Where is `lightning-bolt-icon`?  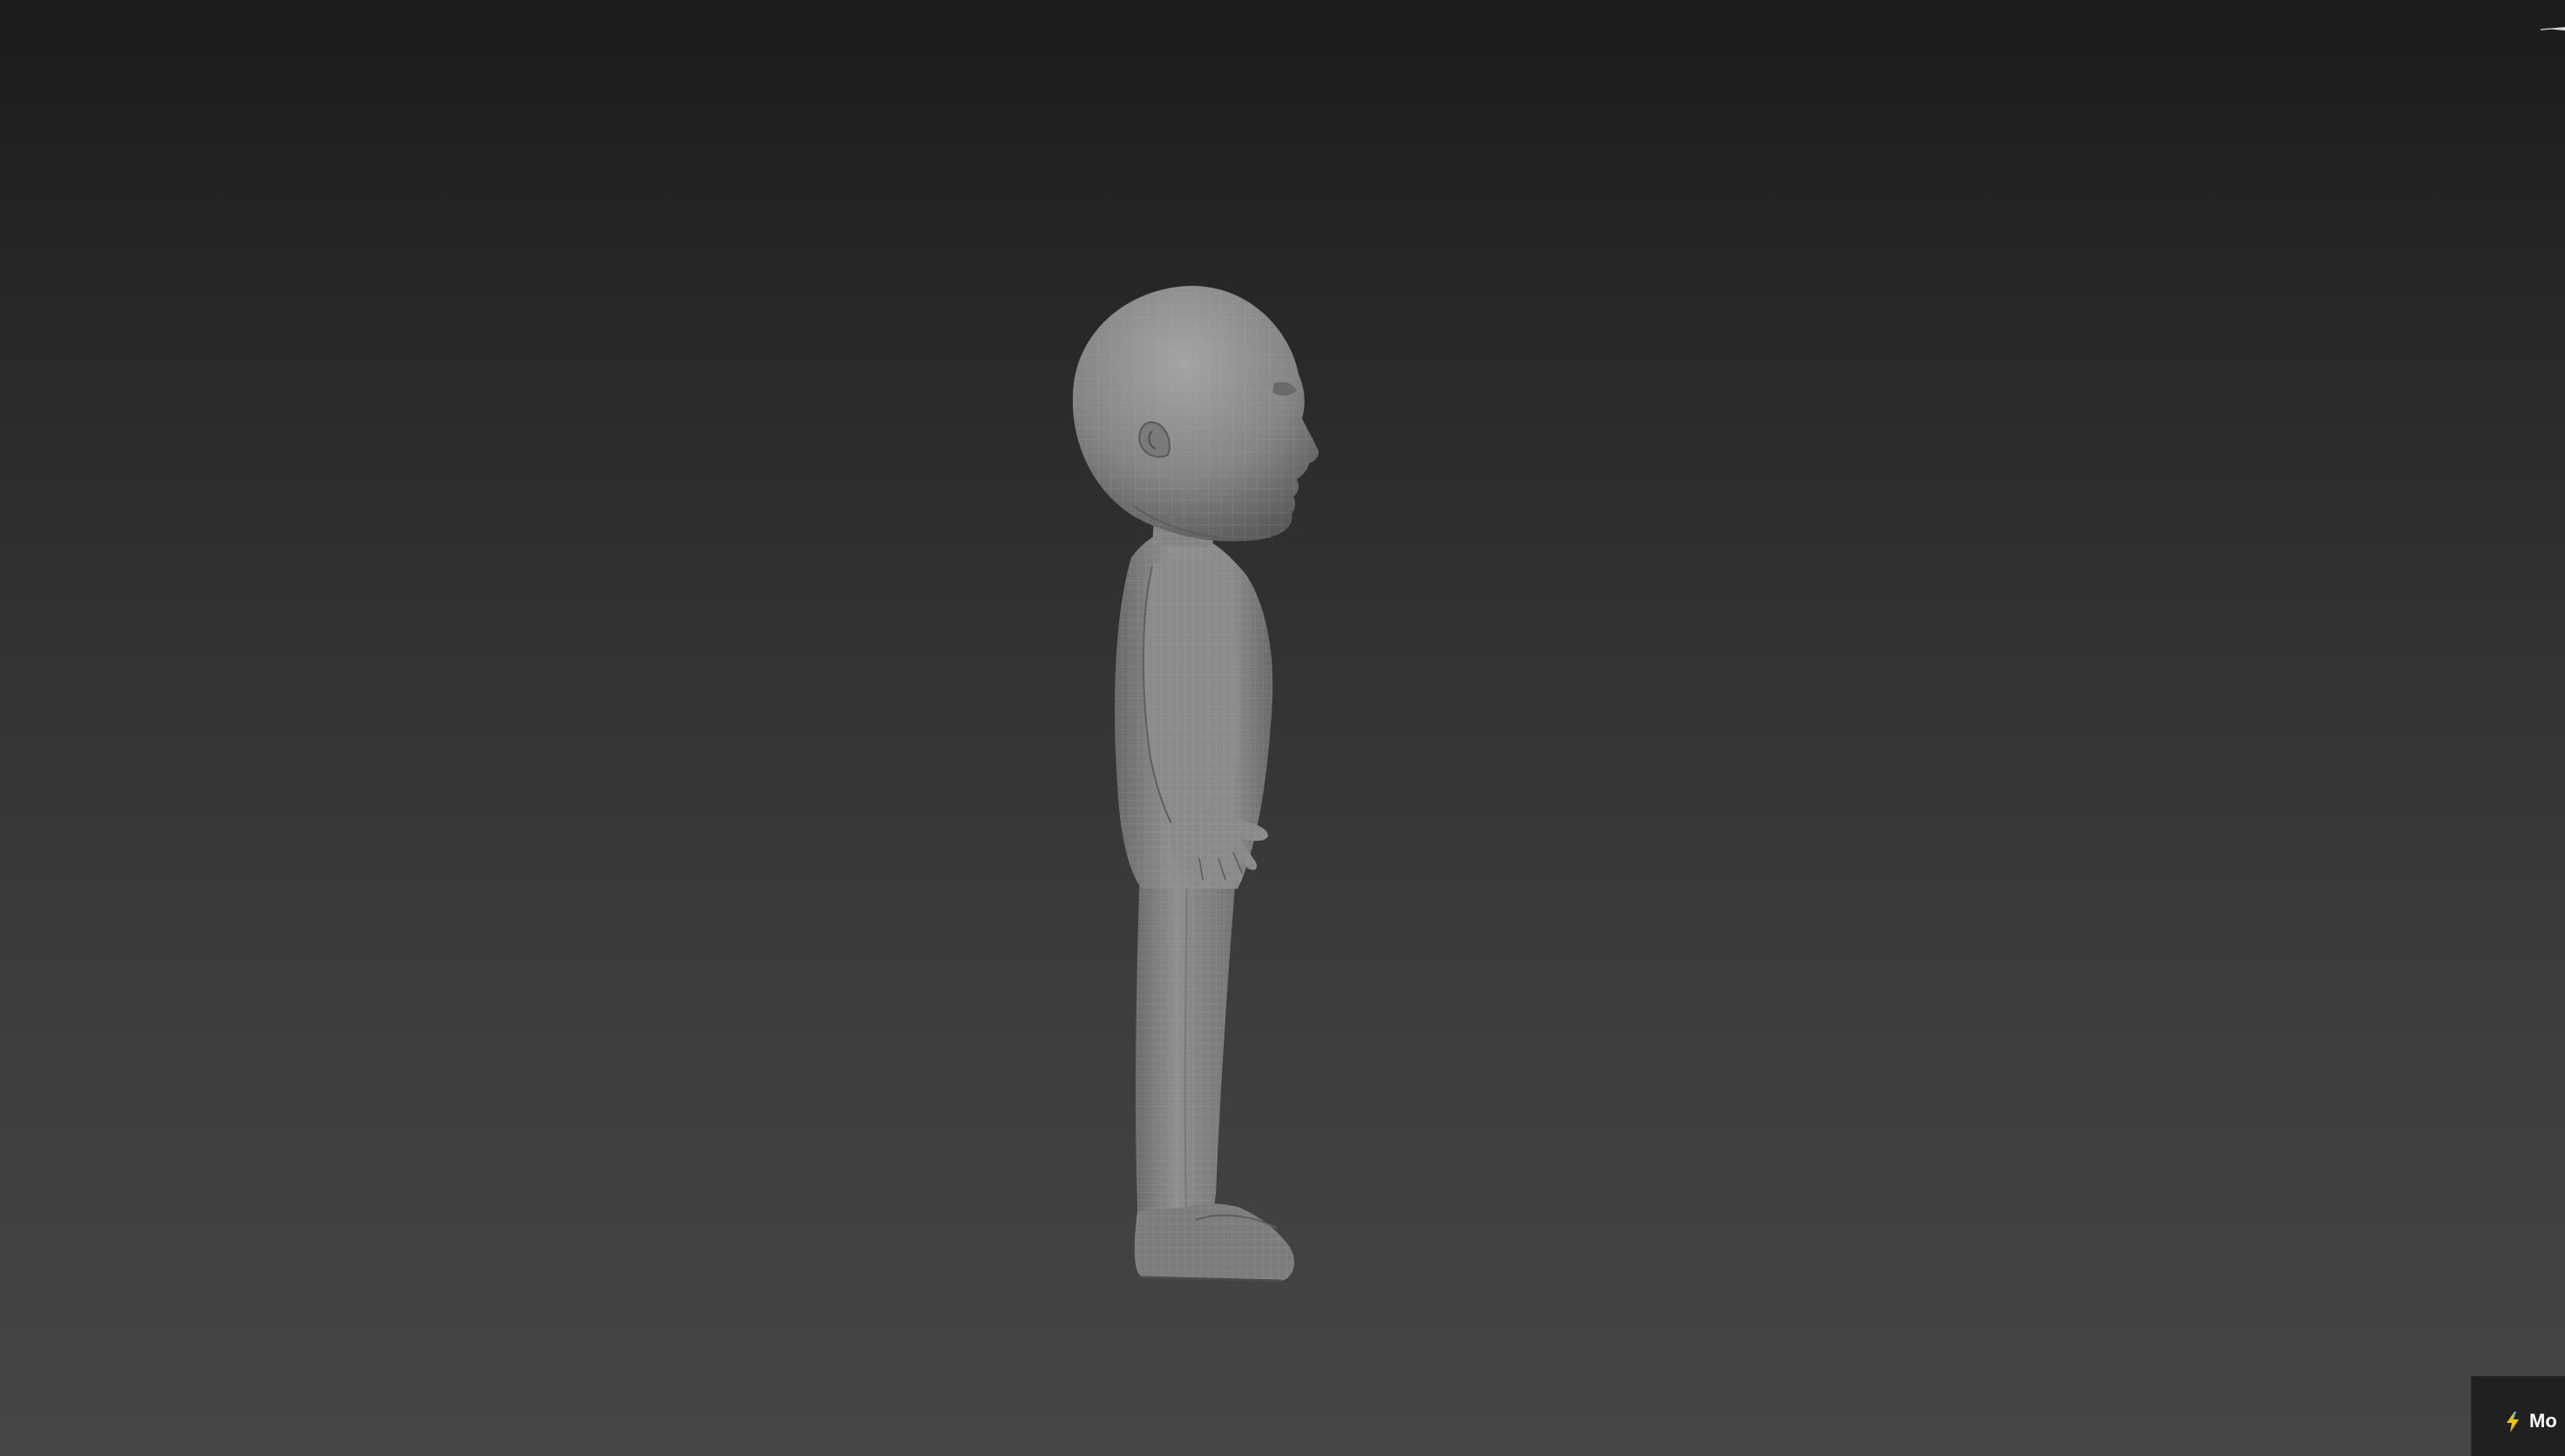 lightning-bolt-icon is located at coordinates (2513, 1422).